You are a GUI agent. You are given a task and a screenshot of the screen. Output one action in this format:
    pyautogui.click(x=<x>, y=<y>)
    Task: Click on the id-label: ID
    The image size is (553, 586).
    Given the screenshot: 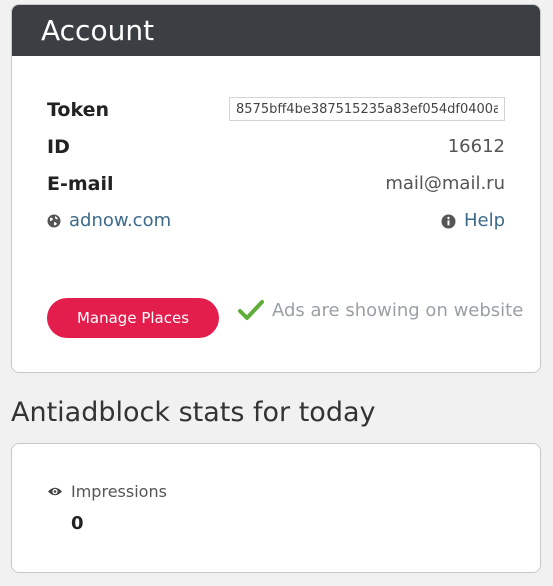 What is the action you would take?
    pyautogui.click(x=58, y=147)
    